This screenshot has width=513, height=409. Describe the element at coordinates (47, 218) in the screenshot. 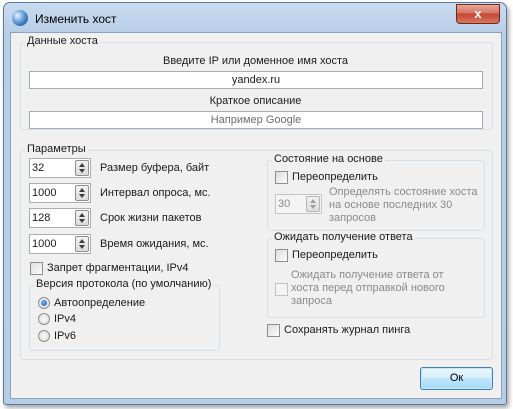

I see `packet-ttl-input` at that location.